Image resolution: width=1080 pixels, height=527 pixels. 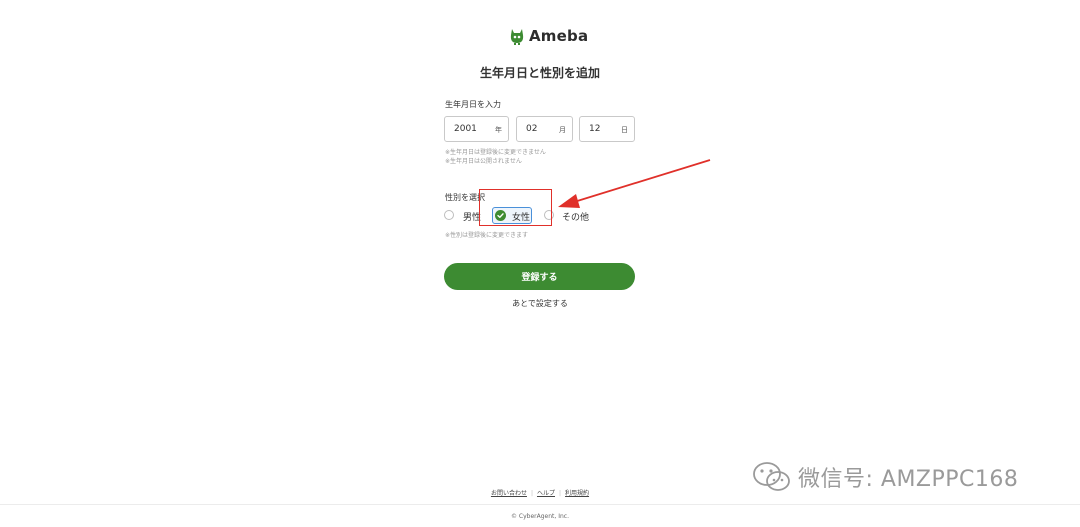 What do you see at coordinates (539, 276) in the screenshot?
I see `submit-button: 登録する` at bounding box center [539, 276].